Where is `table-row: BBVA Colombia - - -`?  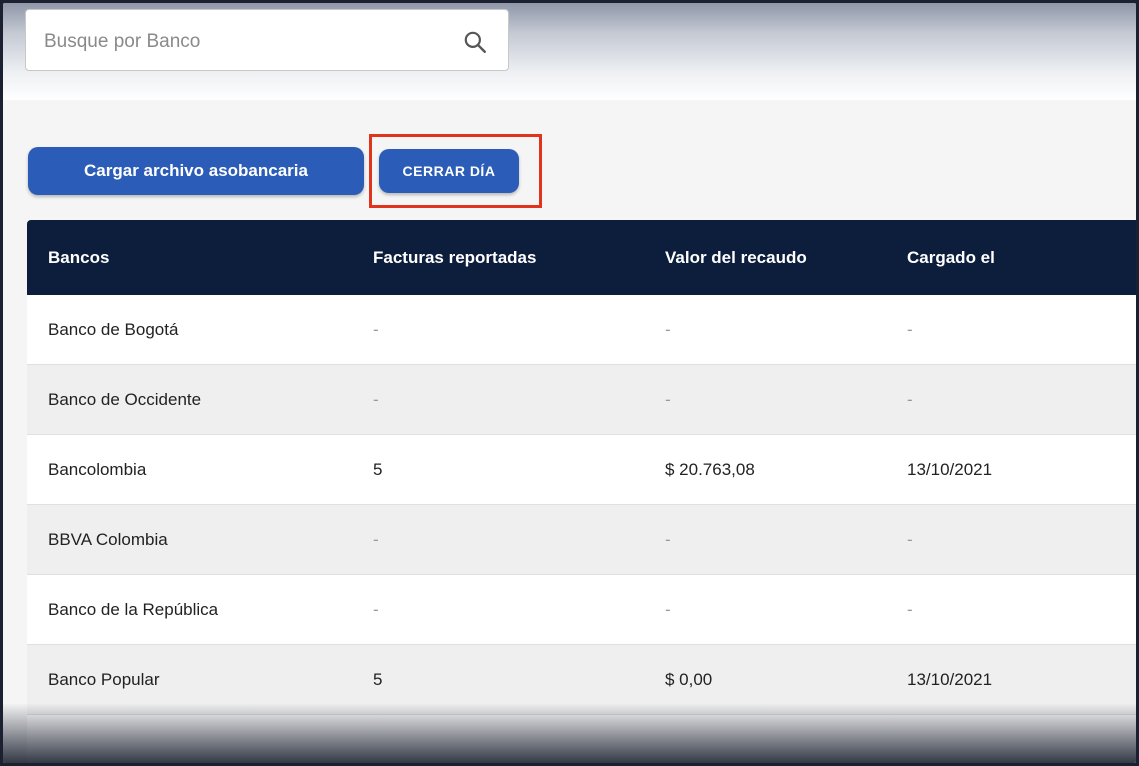
table-row: BBVA Colombia - - - is located at coordinates (581, 540).